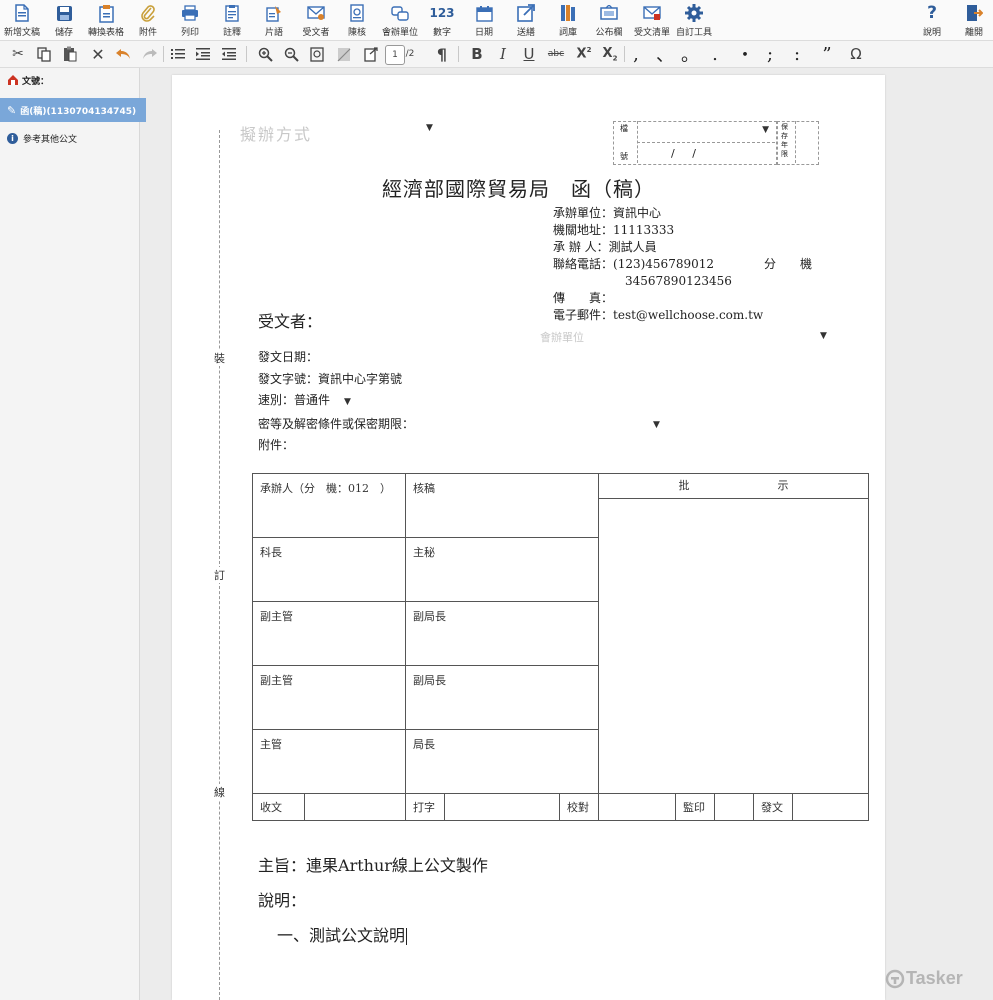 The height and width of the screenshot is (1000, 993). I want to click on delete-button: ✕, so click(98, 54).